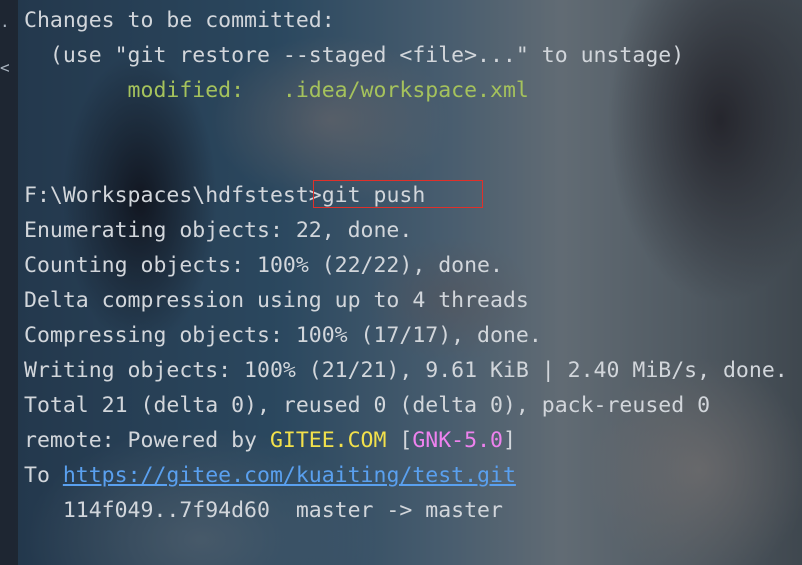  What do you see at coordinates (509, 440) in the screenshot?
I see `remote-bracket-close: ]` at bounding box center [509, 440].